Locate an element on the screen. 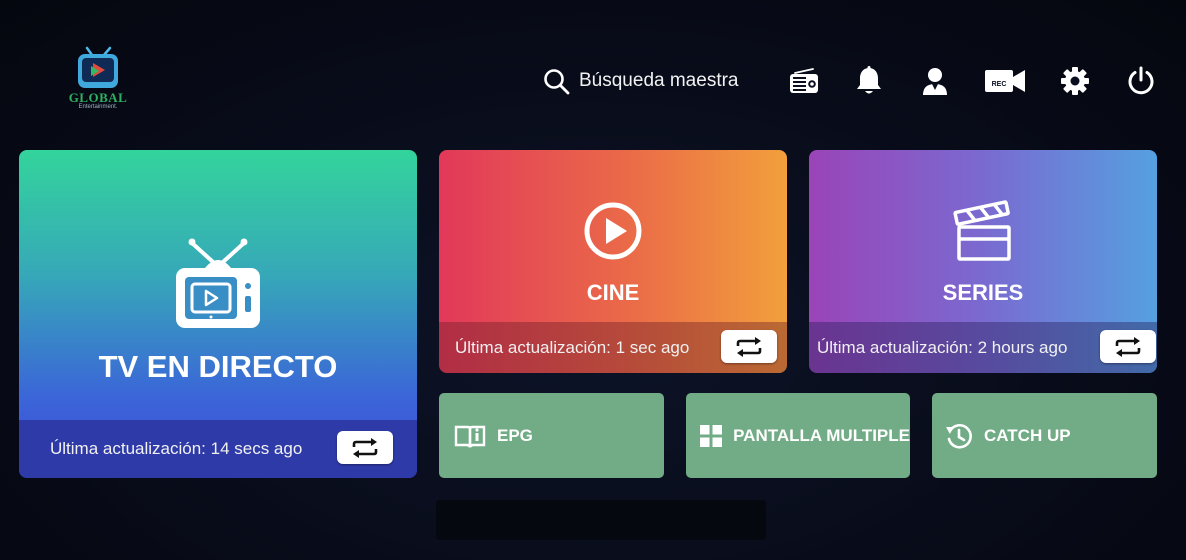 This screenshot has height=560, width=1186. bell-icon is located at coordinates (869, 80).